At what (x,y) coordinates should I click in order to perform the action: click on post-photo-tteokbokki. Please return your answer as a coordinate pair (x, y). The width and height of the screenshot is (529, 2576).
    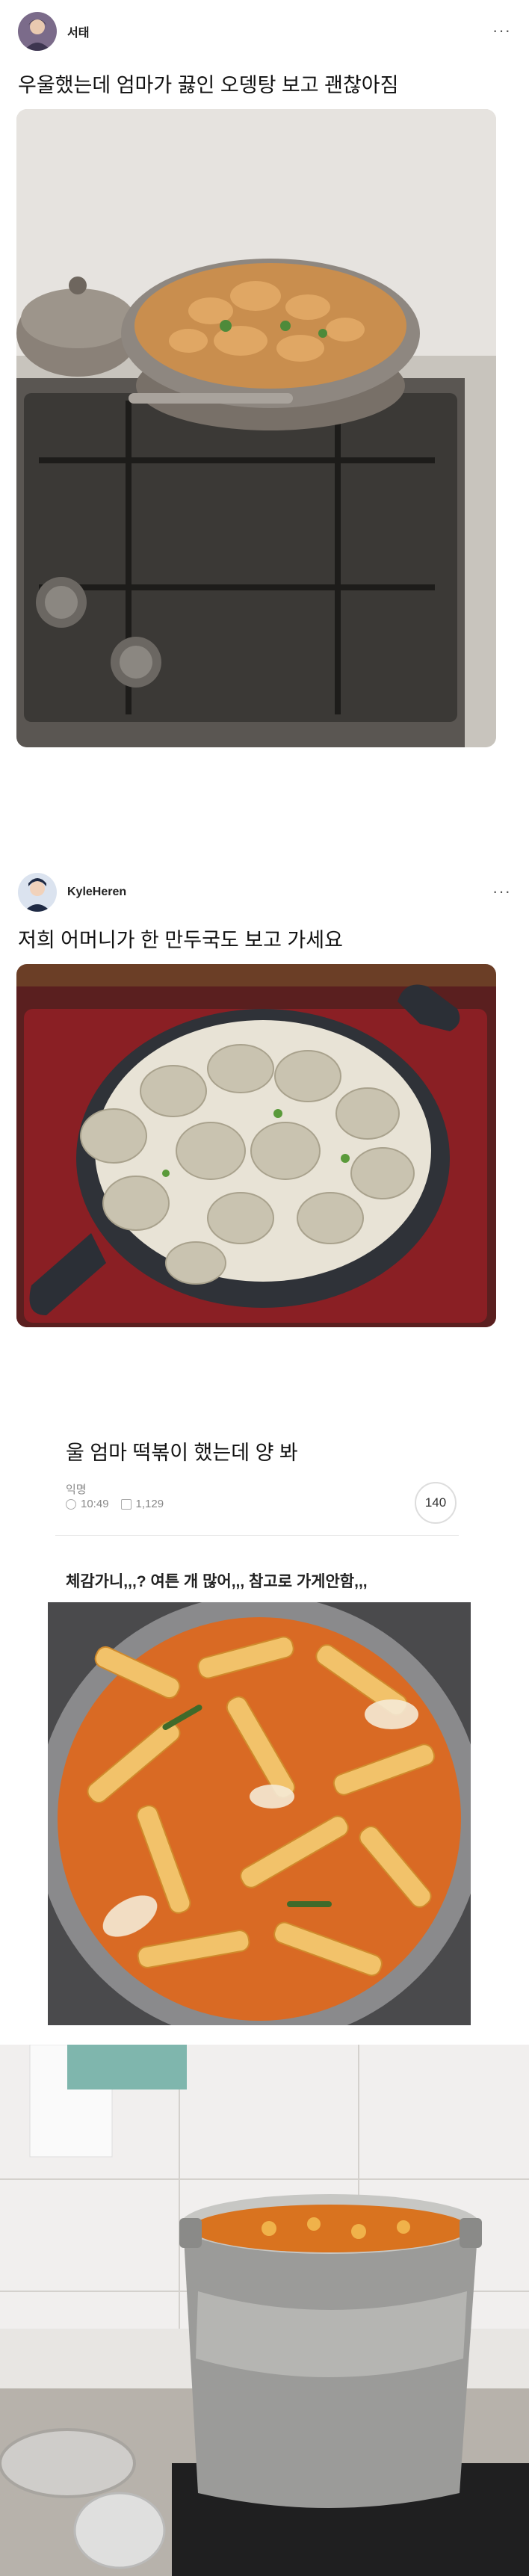
    Looking at the image, I should click on (259, 1814).